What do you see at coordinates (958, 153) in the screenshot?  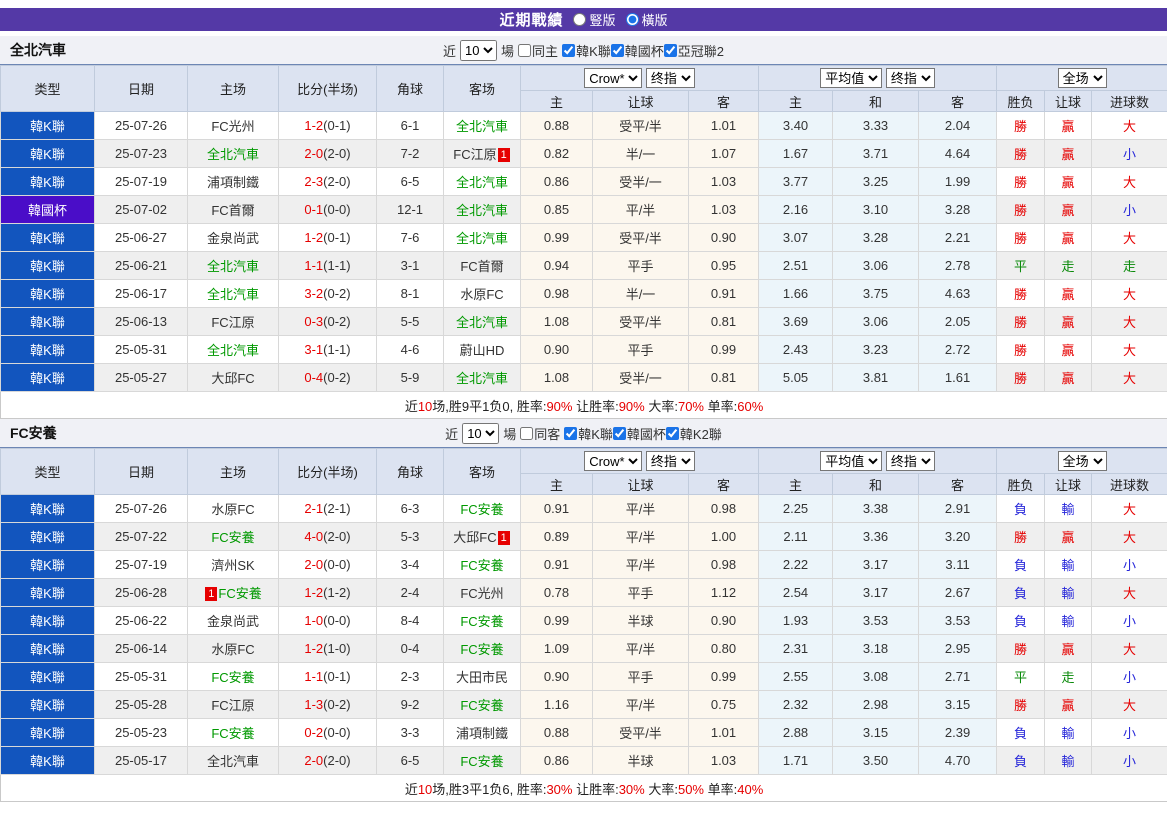 I see `euro-away-odds: 4.64` at bounding box center [958, 153].